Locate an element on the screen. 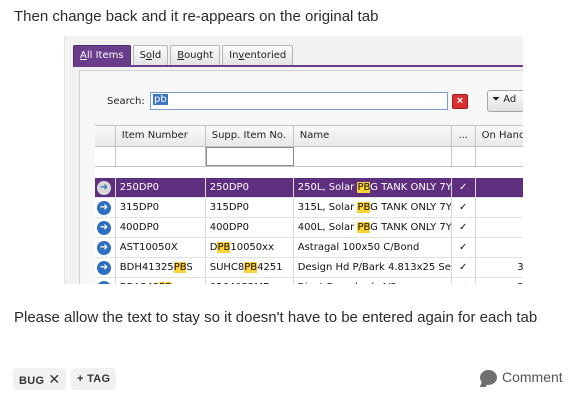 This screenshot has height=412, width=583. bug-tag: BUG ✕ is located at coordinates (40, 379).